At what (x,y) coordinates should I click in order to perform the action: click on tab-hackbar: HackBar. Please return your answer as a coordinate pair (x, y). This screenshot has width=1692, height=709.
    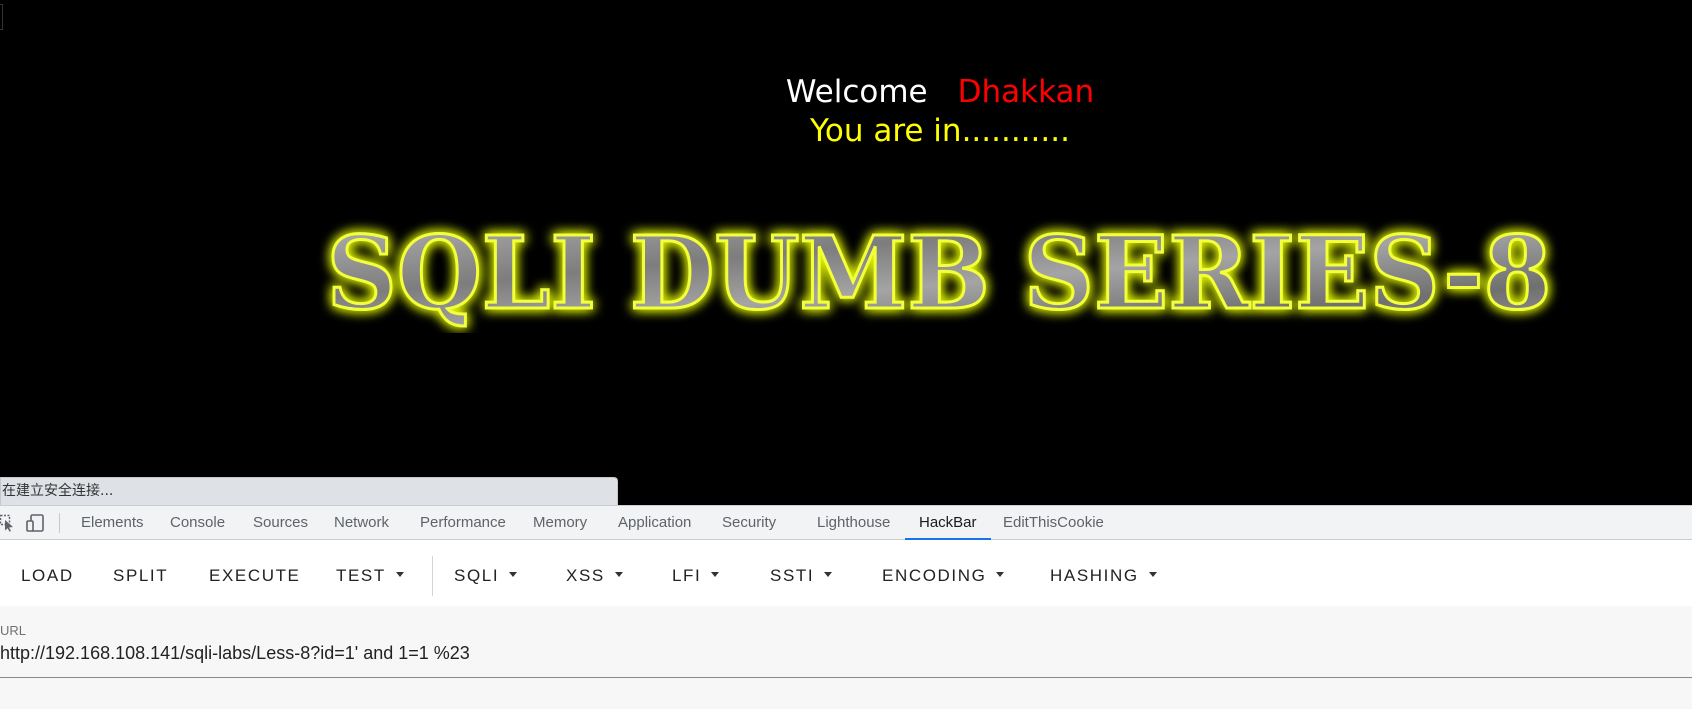
    Looking at the image, I should click on (948, 523).